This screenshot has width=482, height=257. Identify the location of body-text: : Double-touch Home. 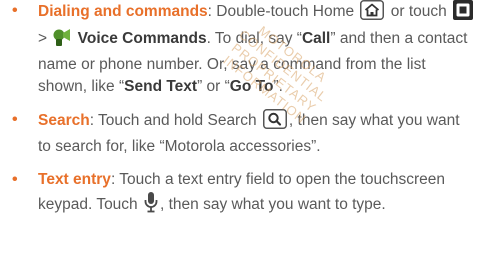
(283, 11).